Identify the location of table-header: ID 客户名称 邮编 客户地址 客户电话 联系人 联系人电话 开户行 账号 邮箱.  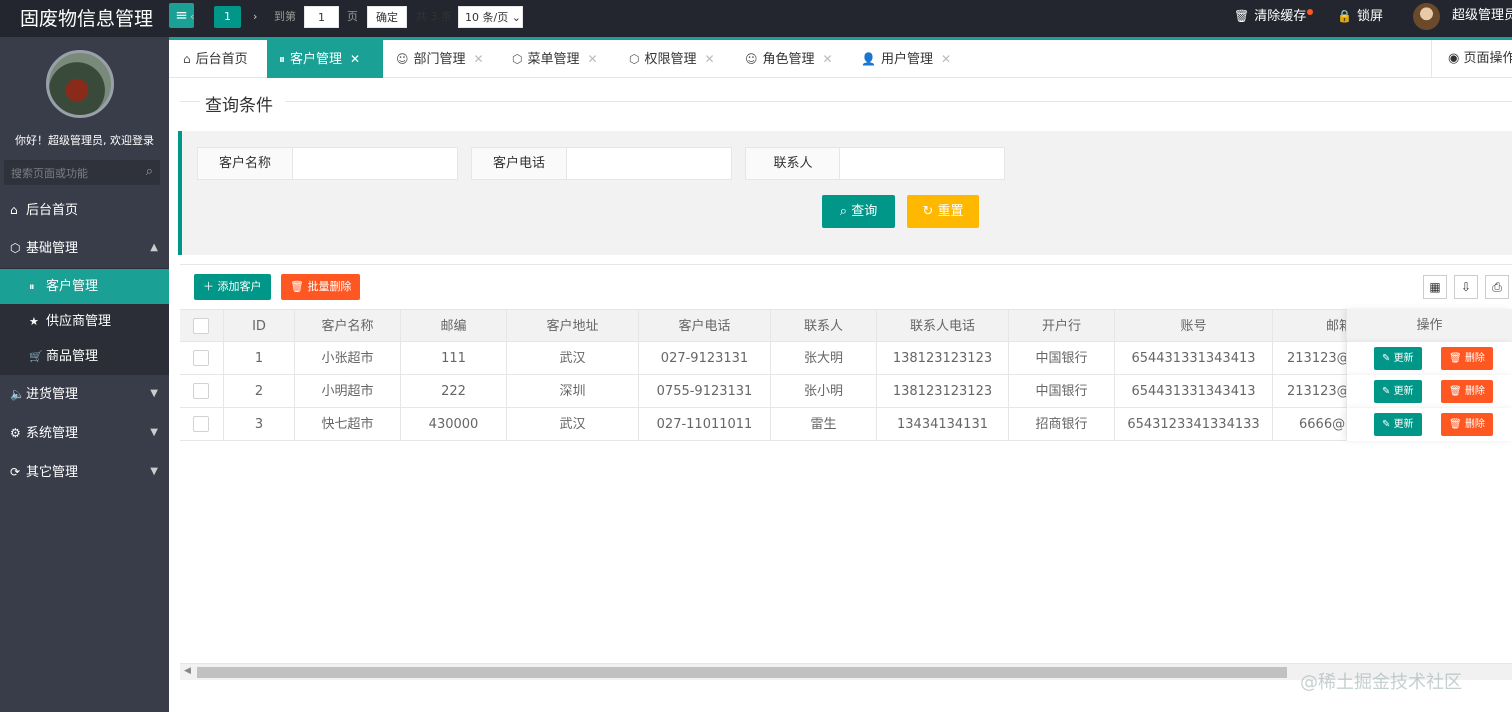
(846, 326).